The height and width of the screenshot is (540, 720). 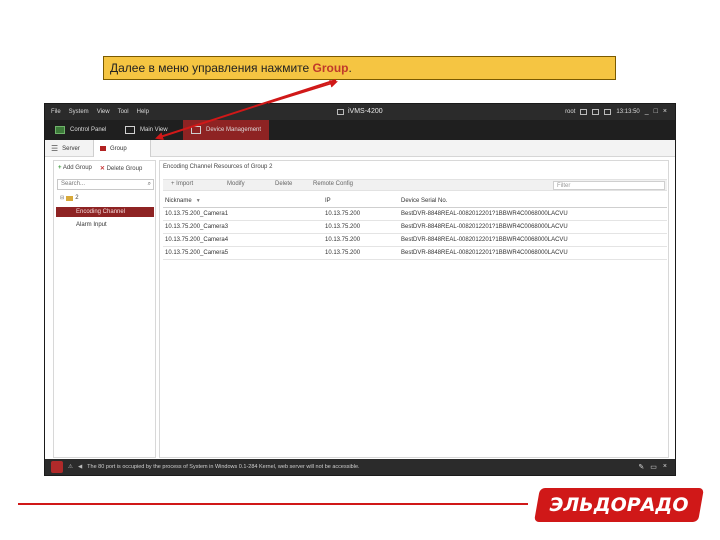 What do you see at coordinates (302, 91) in the screenshot?
I see `arrow-to-title-word` at bounding box center [302, 91].